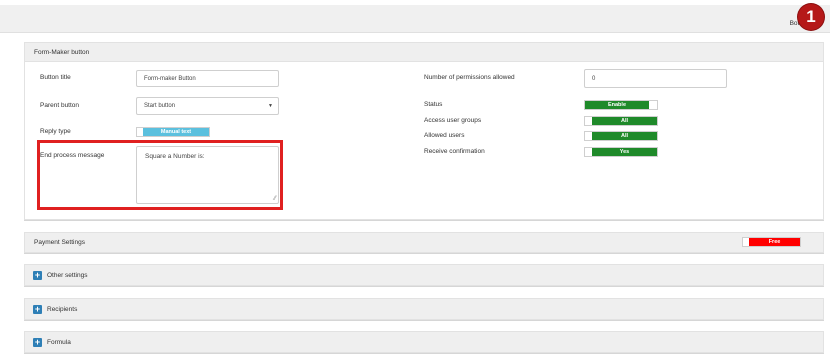 The image size is (830, 354). I want to click on other-settings-panel: + Other settings, so click(424, 275).